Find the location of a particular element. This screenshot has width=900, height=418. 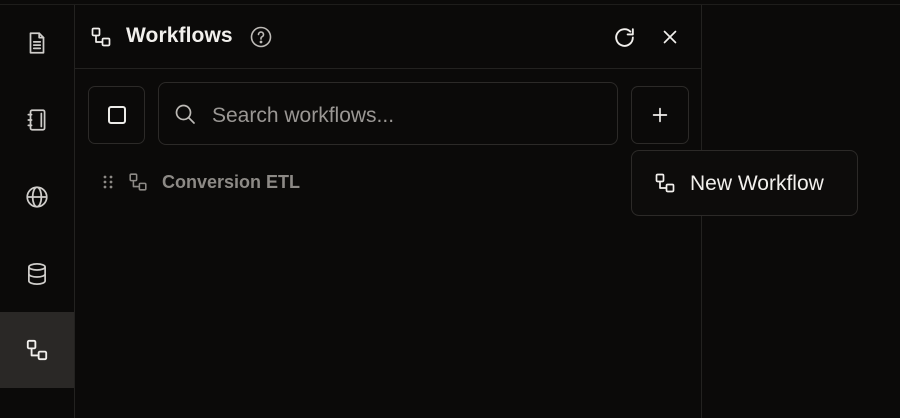

database-icon is located at coordinates (37, 274).